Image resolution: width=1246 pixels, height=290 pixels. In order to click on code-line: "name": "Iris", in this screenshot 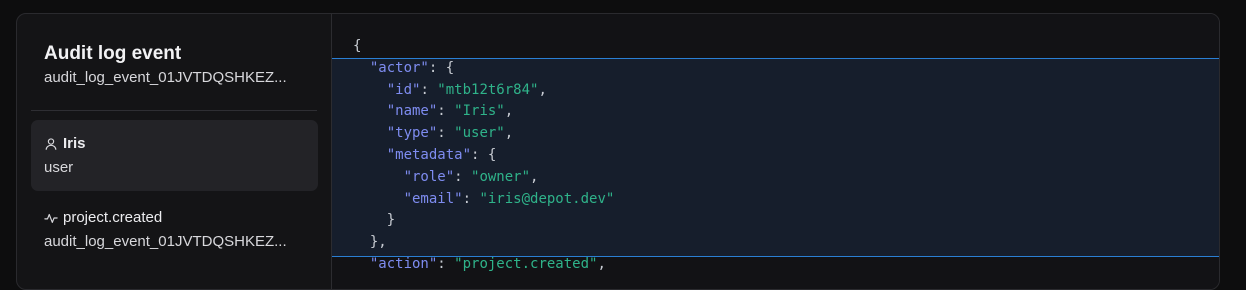, I will do `click(483, 112)`.